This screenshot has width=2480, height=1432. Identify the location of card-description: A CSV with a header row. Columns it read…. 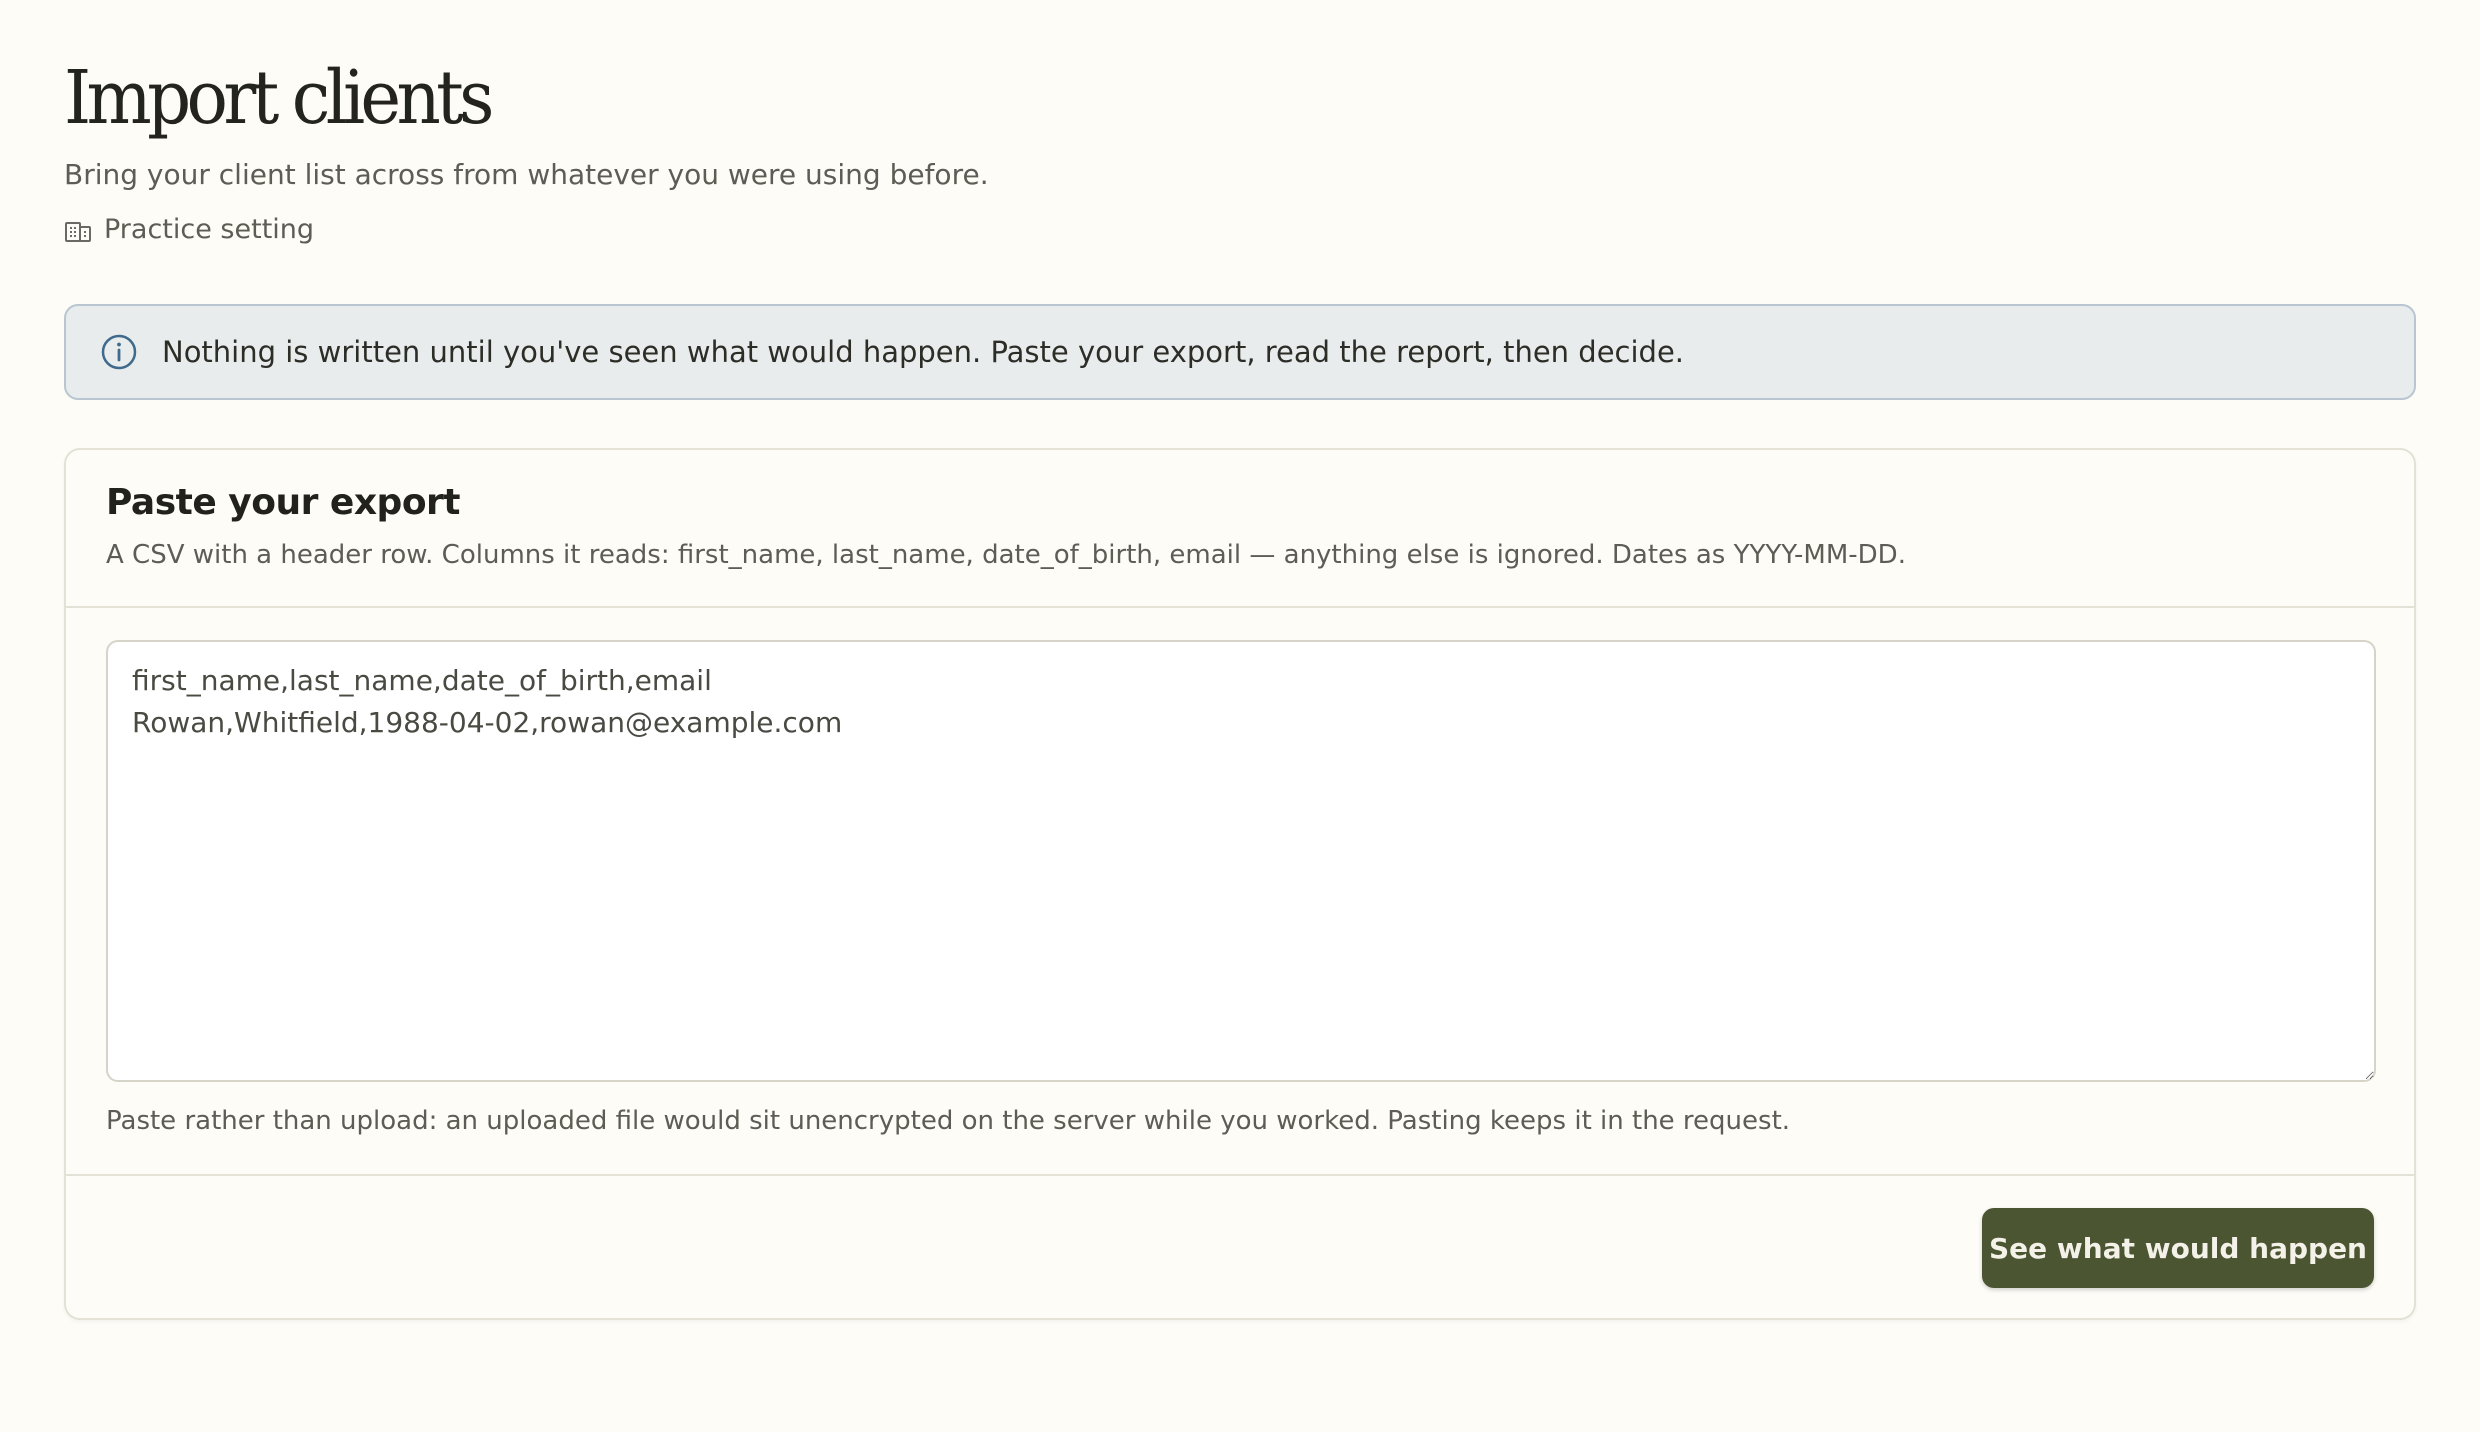
(1006, 555).